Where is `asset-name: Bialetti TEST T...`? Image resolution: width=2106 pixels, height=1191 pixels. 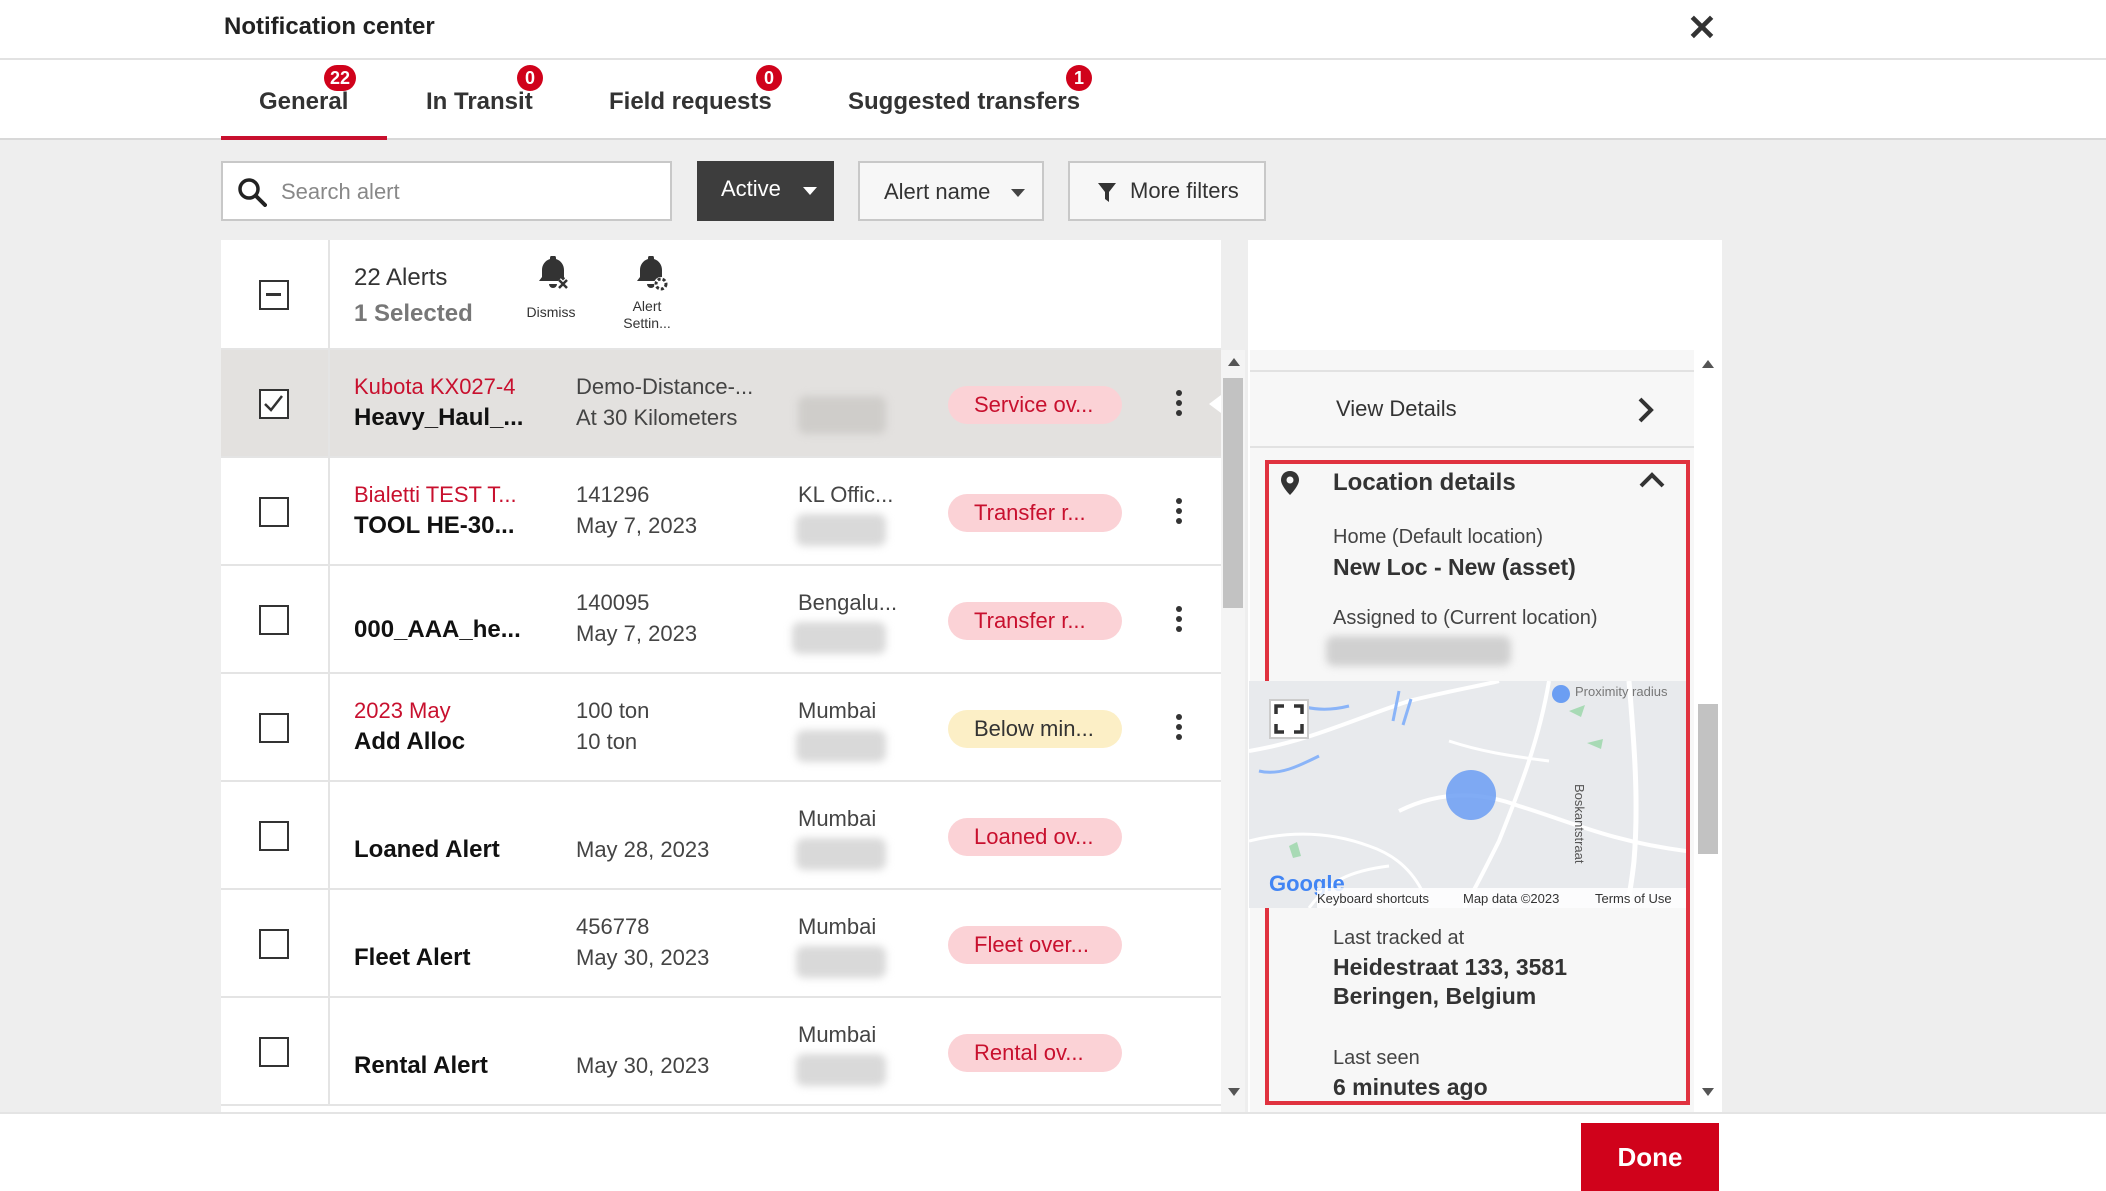 asset-name: Bialetti TEST T... is located at coordinates (435, 495).